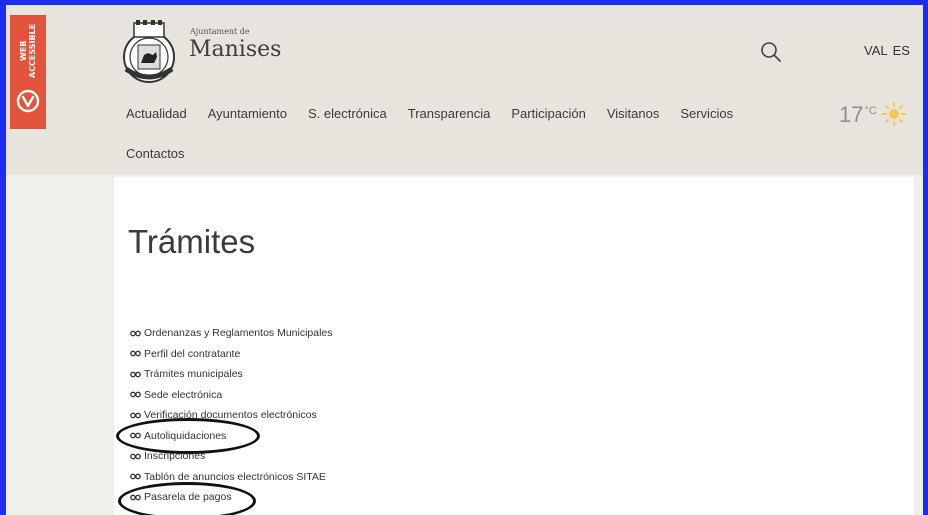 The width and height of the screenshot is (928, 515). Describe the element at coordinates (192, 354) in the screenshot. I see `link-label: Perfil del contratante` at that location.